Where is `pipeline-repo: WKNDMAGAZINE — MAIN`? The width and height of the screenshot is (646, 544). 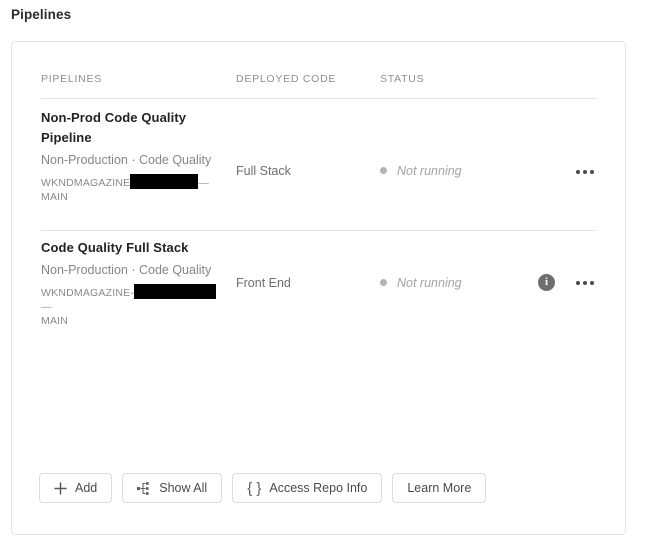 pipeline-repo: WKNDMAGAZINE — MAIN is located at coordinates (131, 189).